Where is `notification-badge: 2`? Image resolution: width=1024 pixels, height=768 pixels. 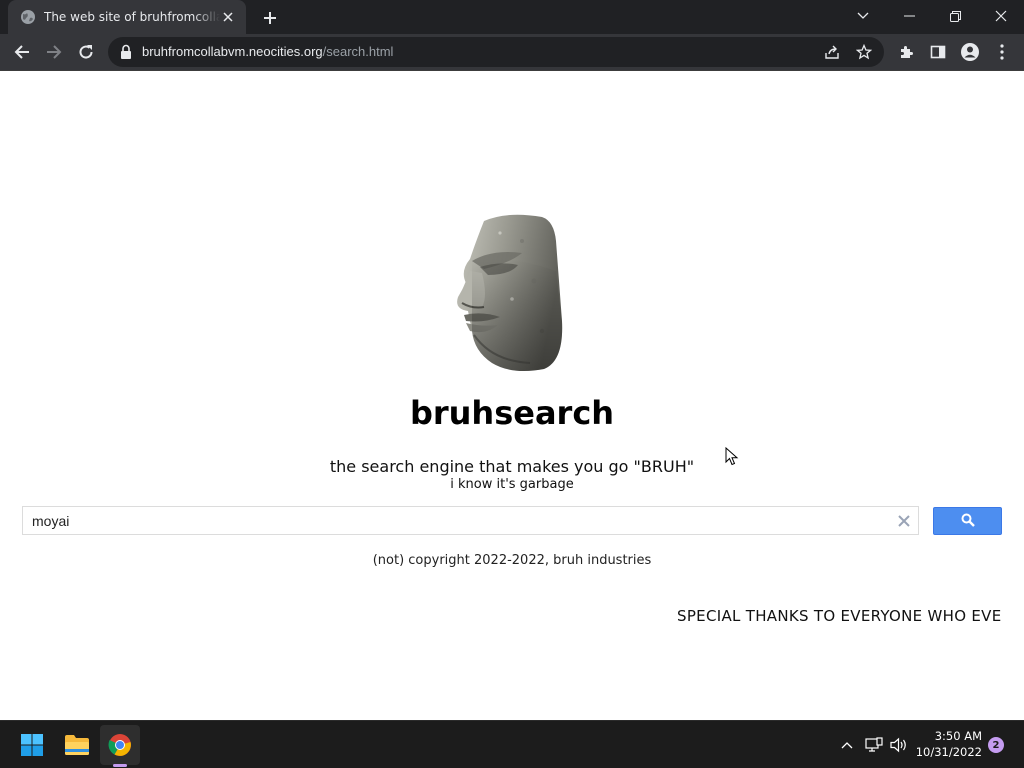
notification-badge: 2 is located at coordinates (996, 745).